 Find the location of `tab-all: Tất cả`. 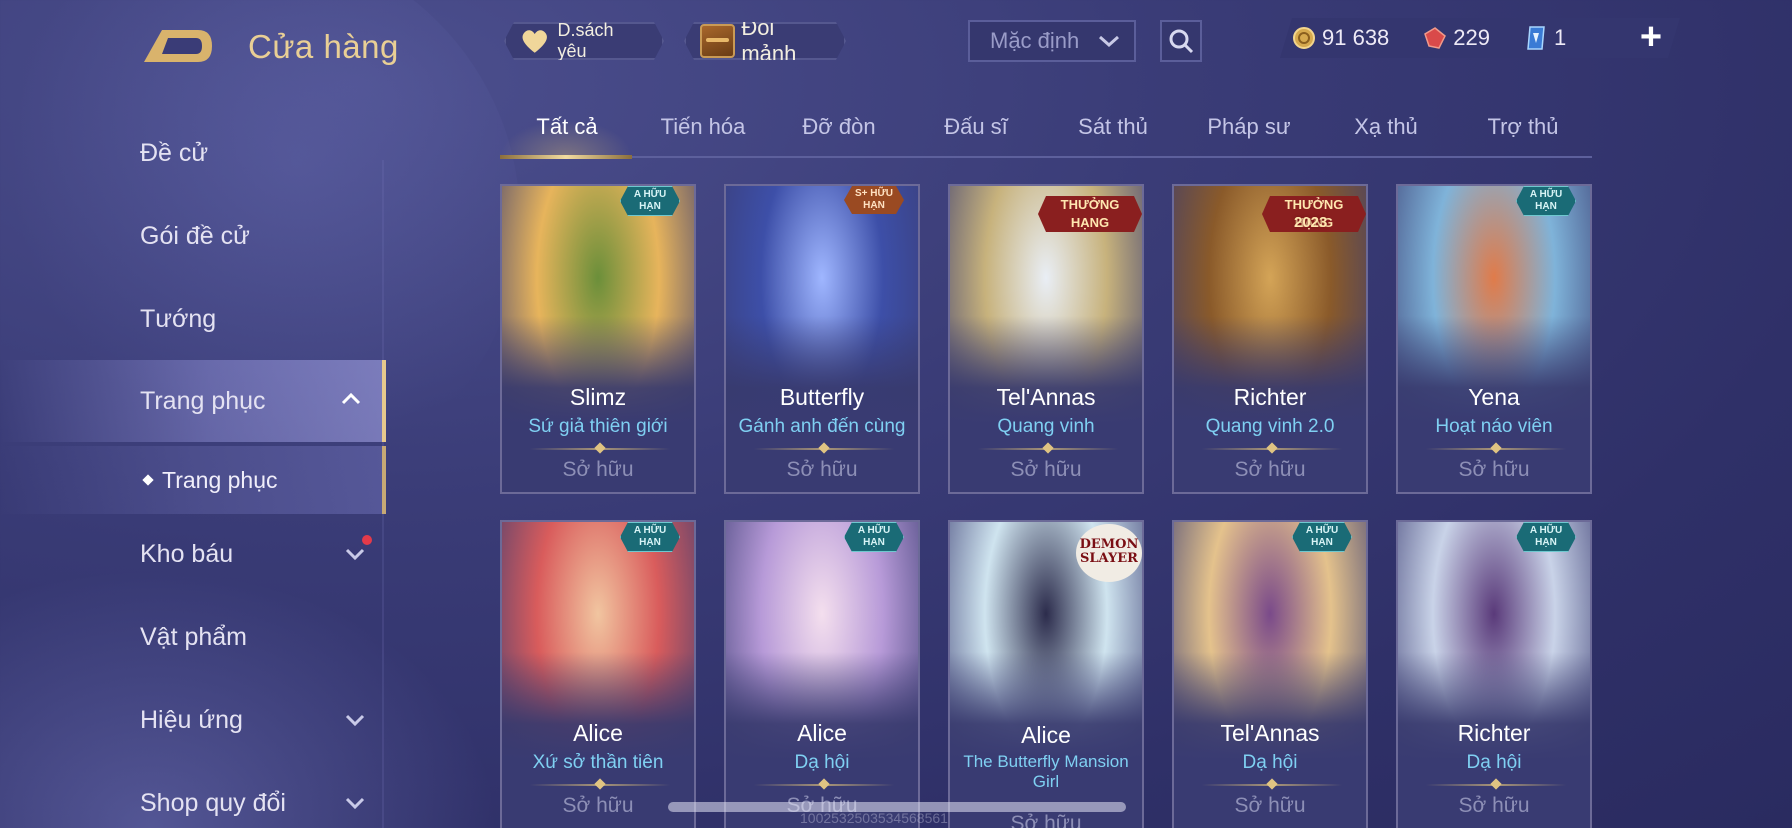

tab-all: Tất cả is located at coordinates (567, 127).